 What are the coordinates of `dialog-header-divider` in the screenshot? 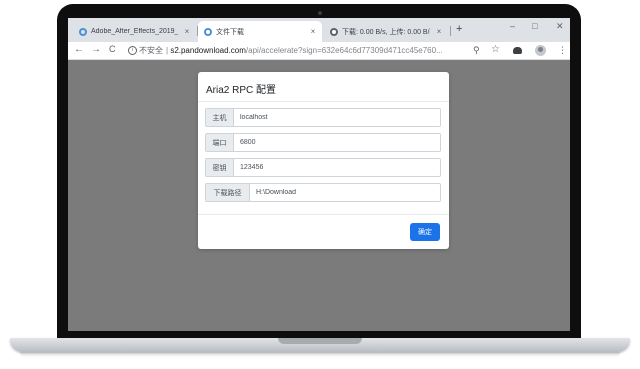 It's located at (323, 101).